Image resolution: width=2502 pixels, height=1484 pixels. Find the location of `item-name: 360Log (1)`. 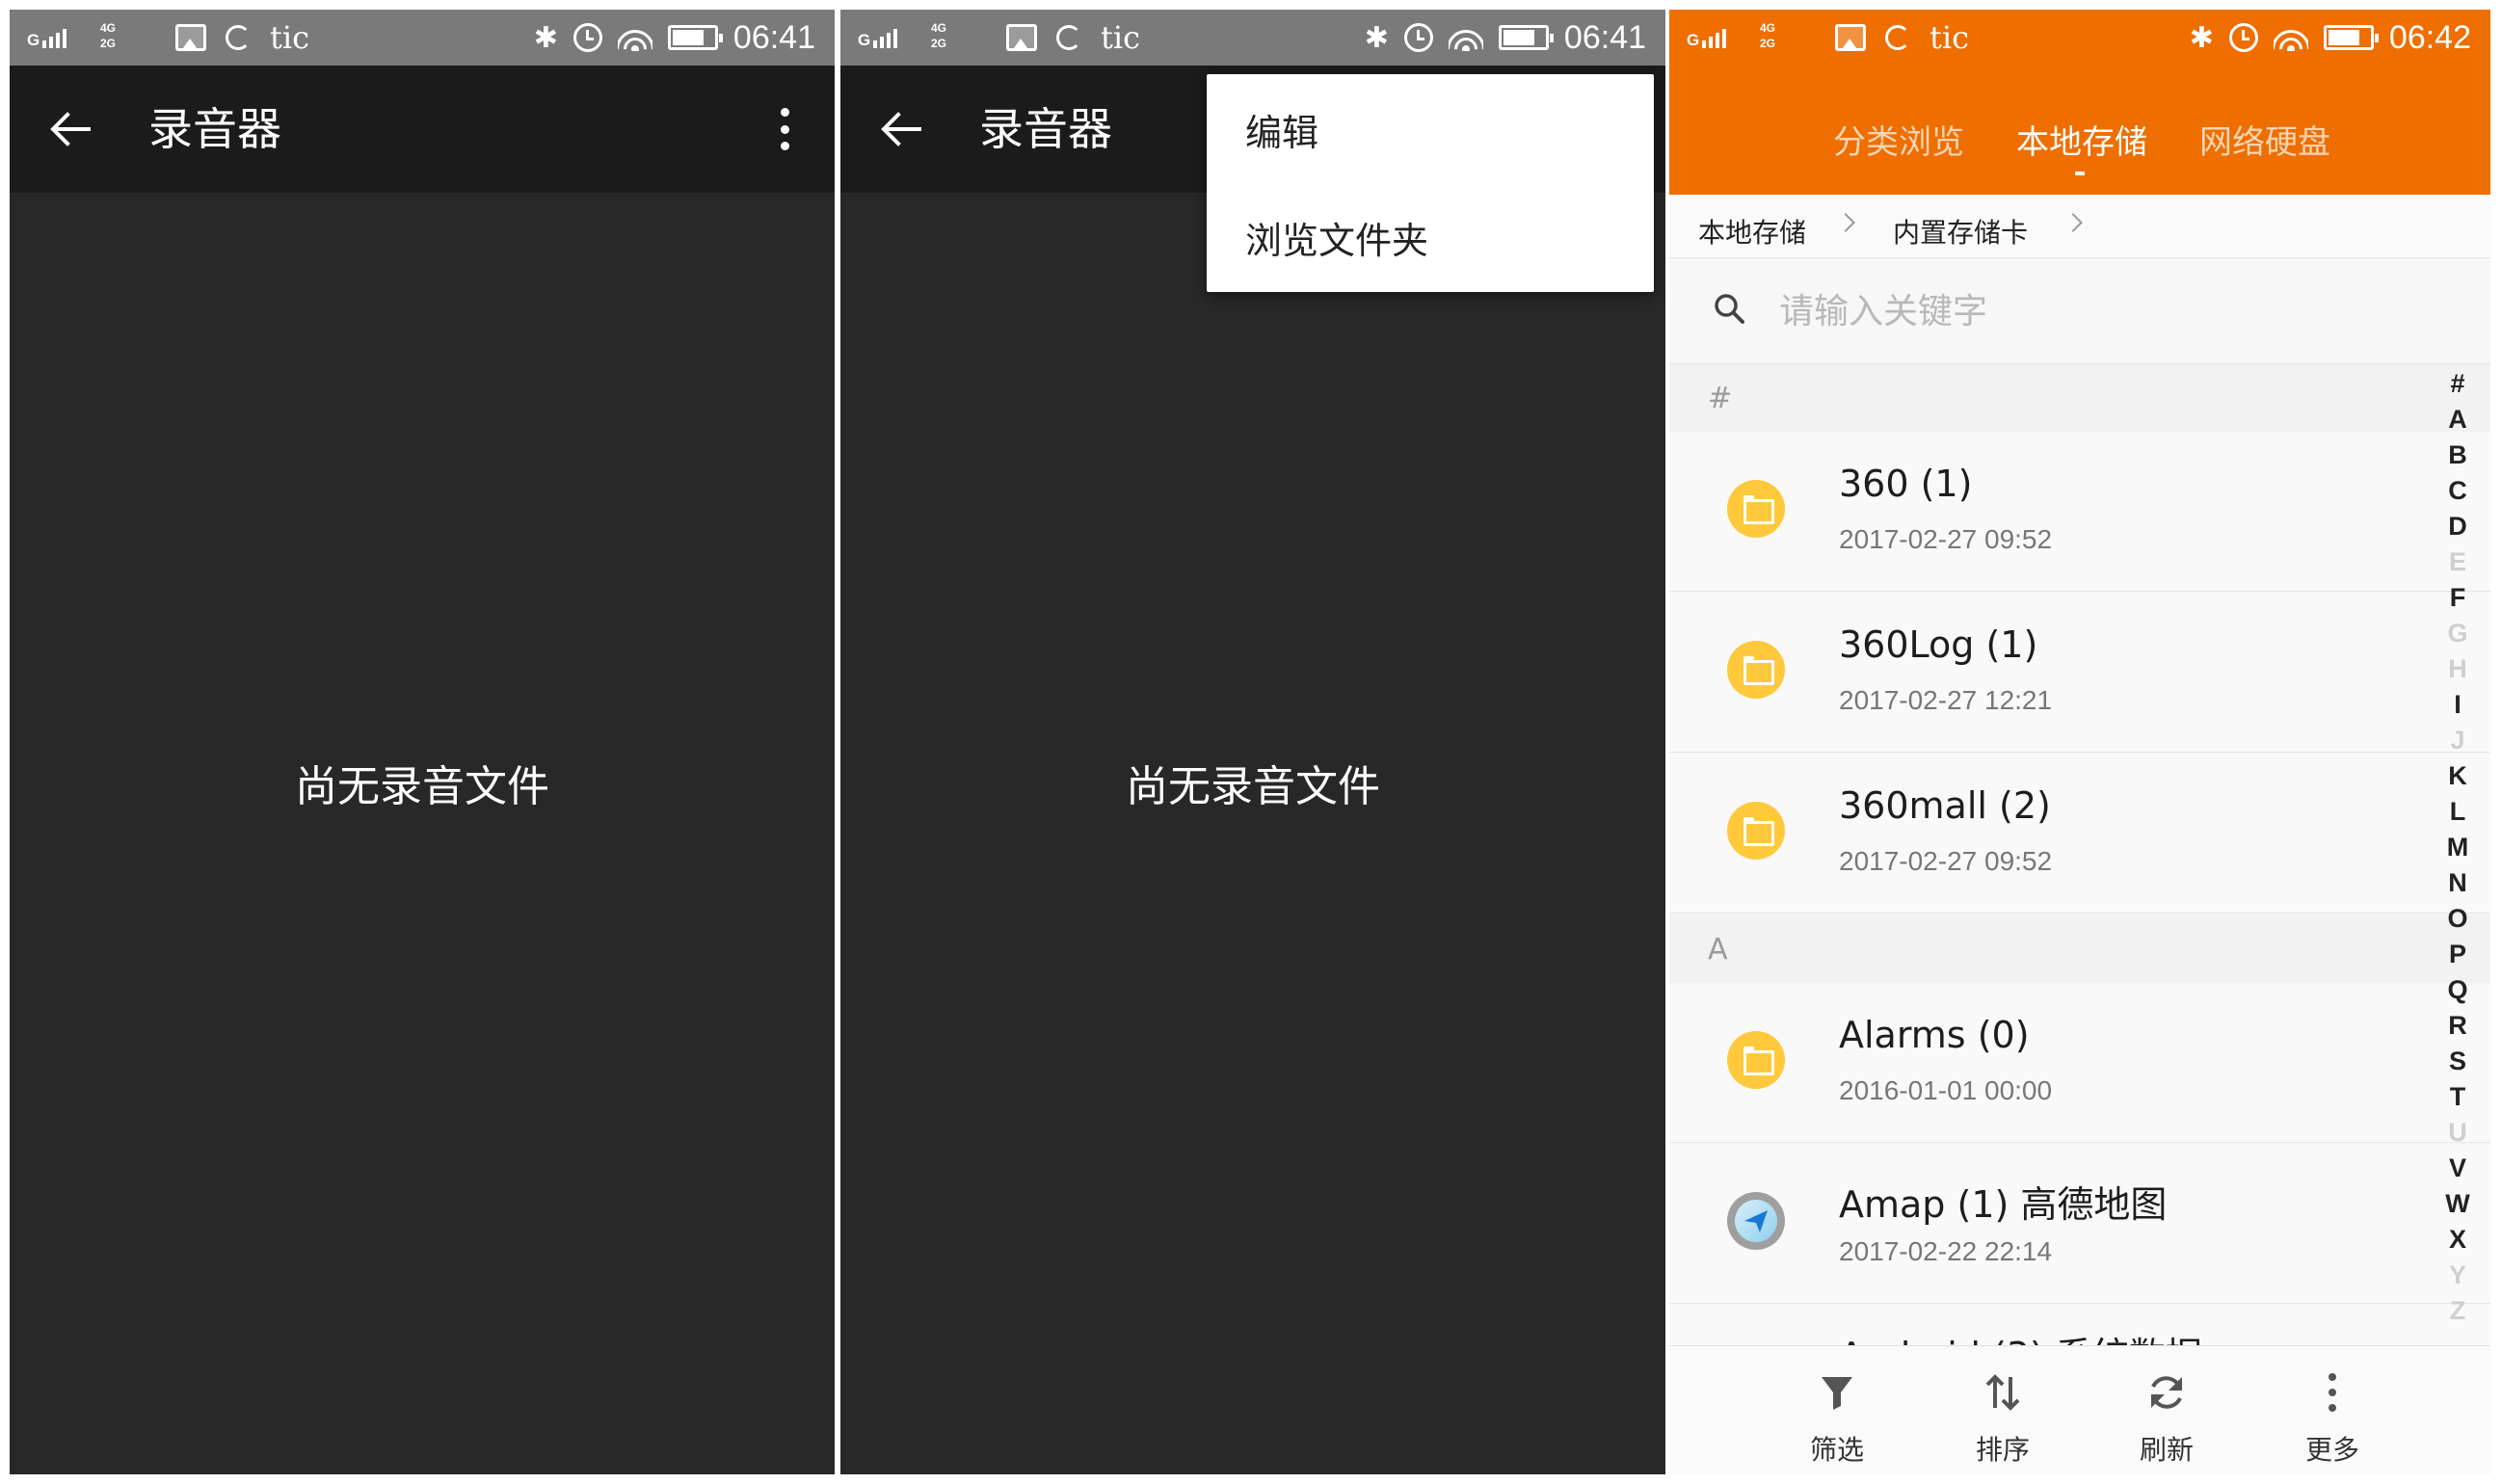

item-name: 360Log (1) is located at coordinates (1938, 644).